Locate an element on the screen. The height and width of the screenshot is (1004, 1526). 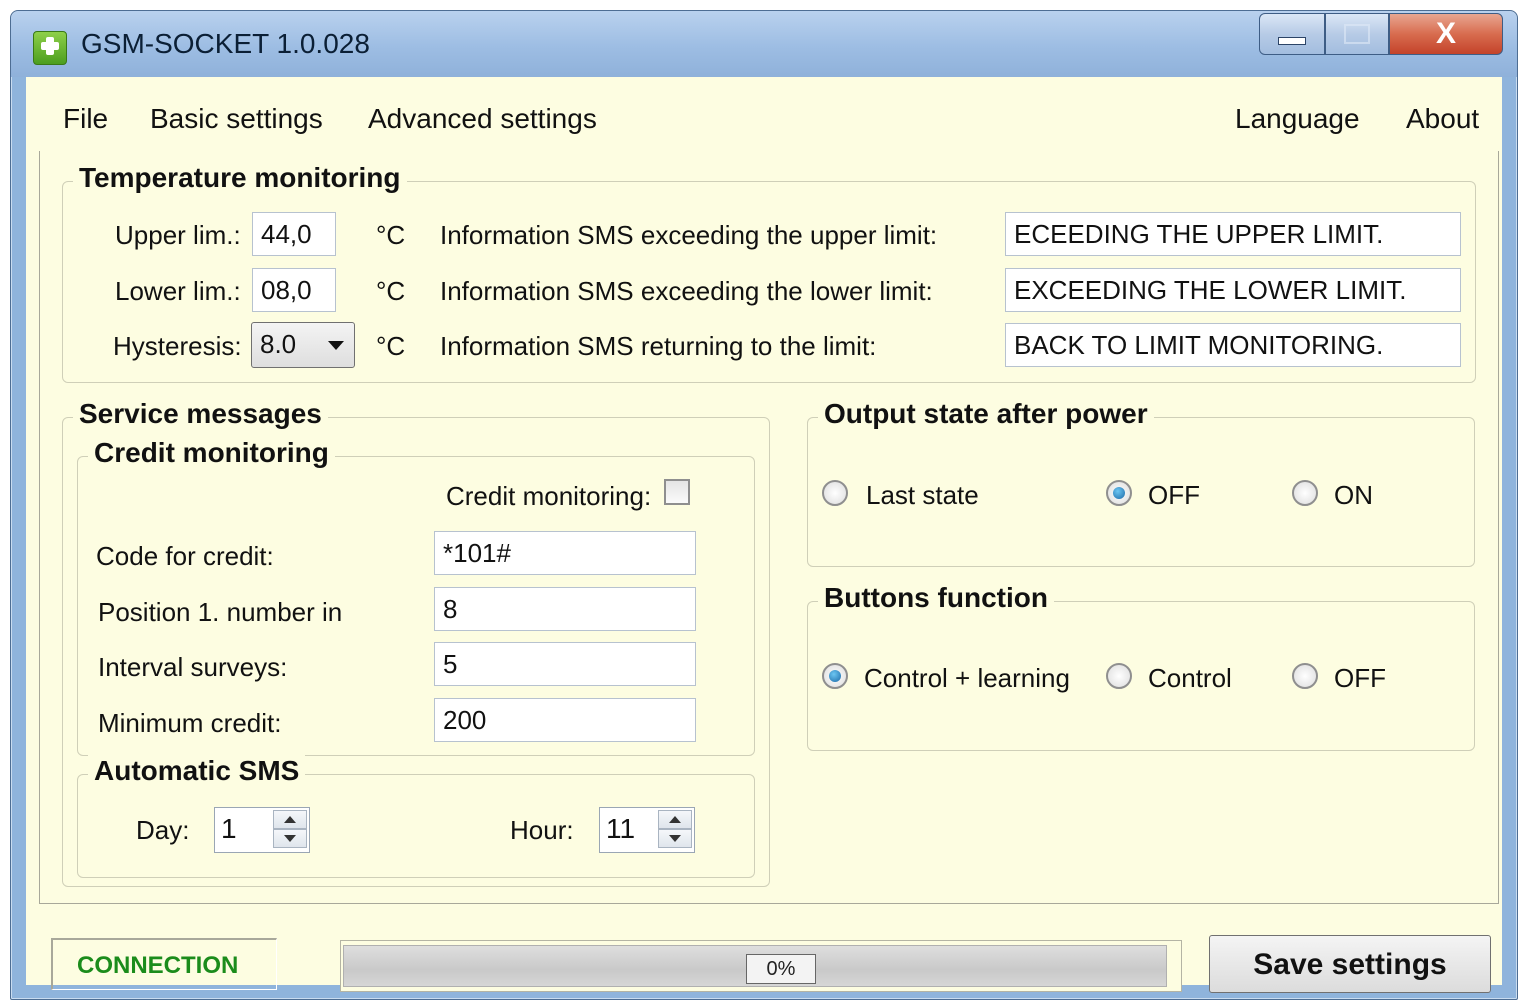
day-value: 1 is located at coordinates (229, 828).